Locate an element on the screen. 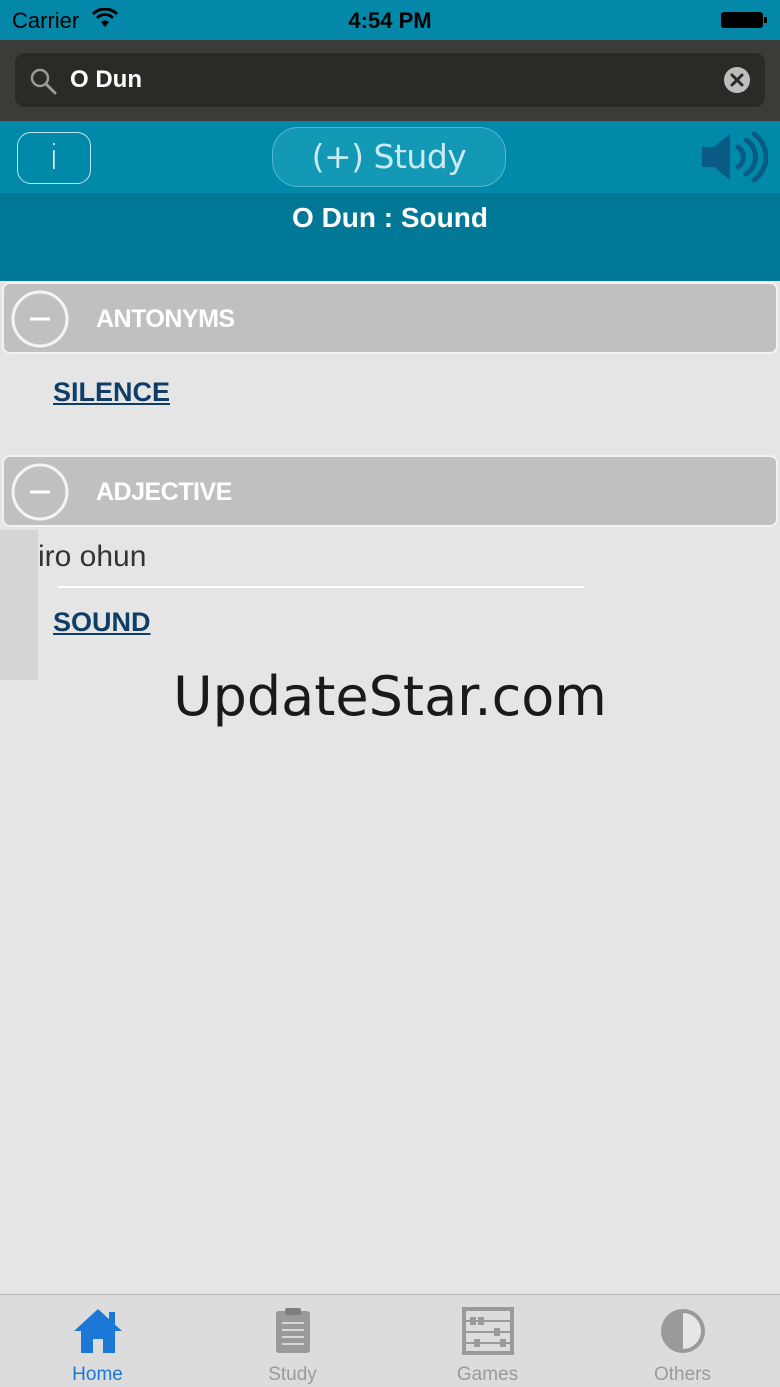 The image size is (780, 1387). section-header-adjective: ADJECTIVE is located at coordinates (390, 491).